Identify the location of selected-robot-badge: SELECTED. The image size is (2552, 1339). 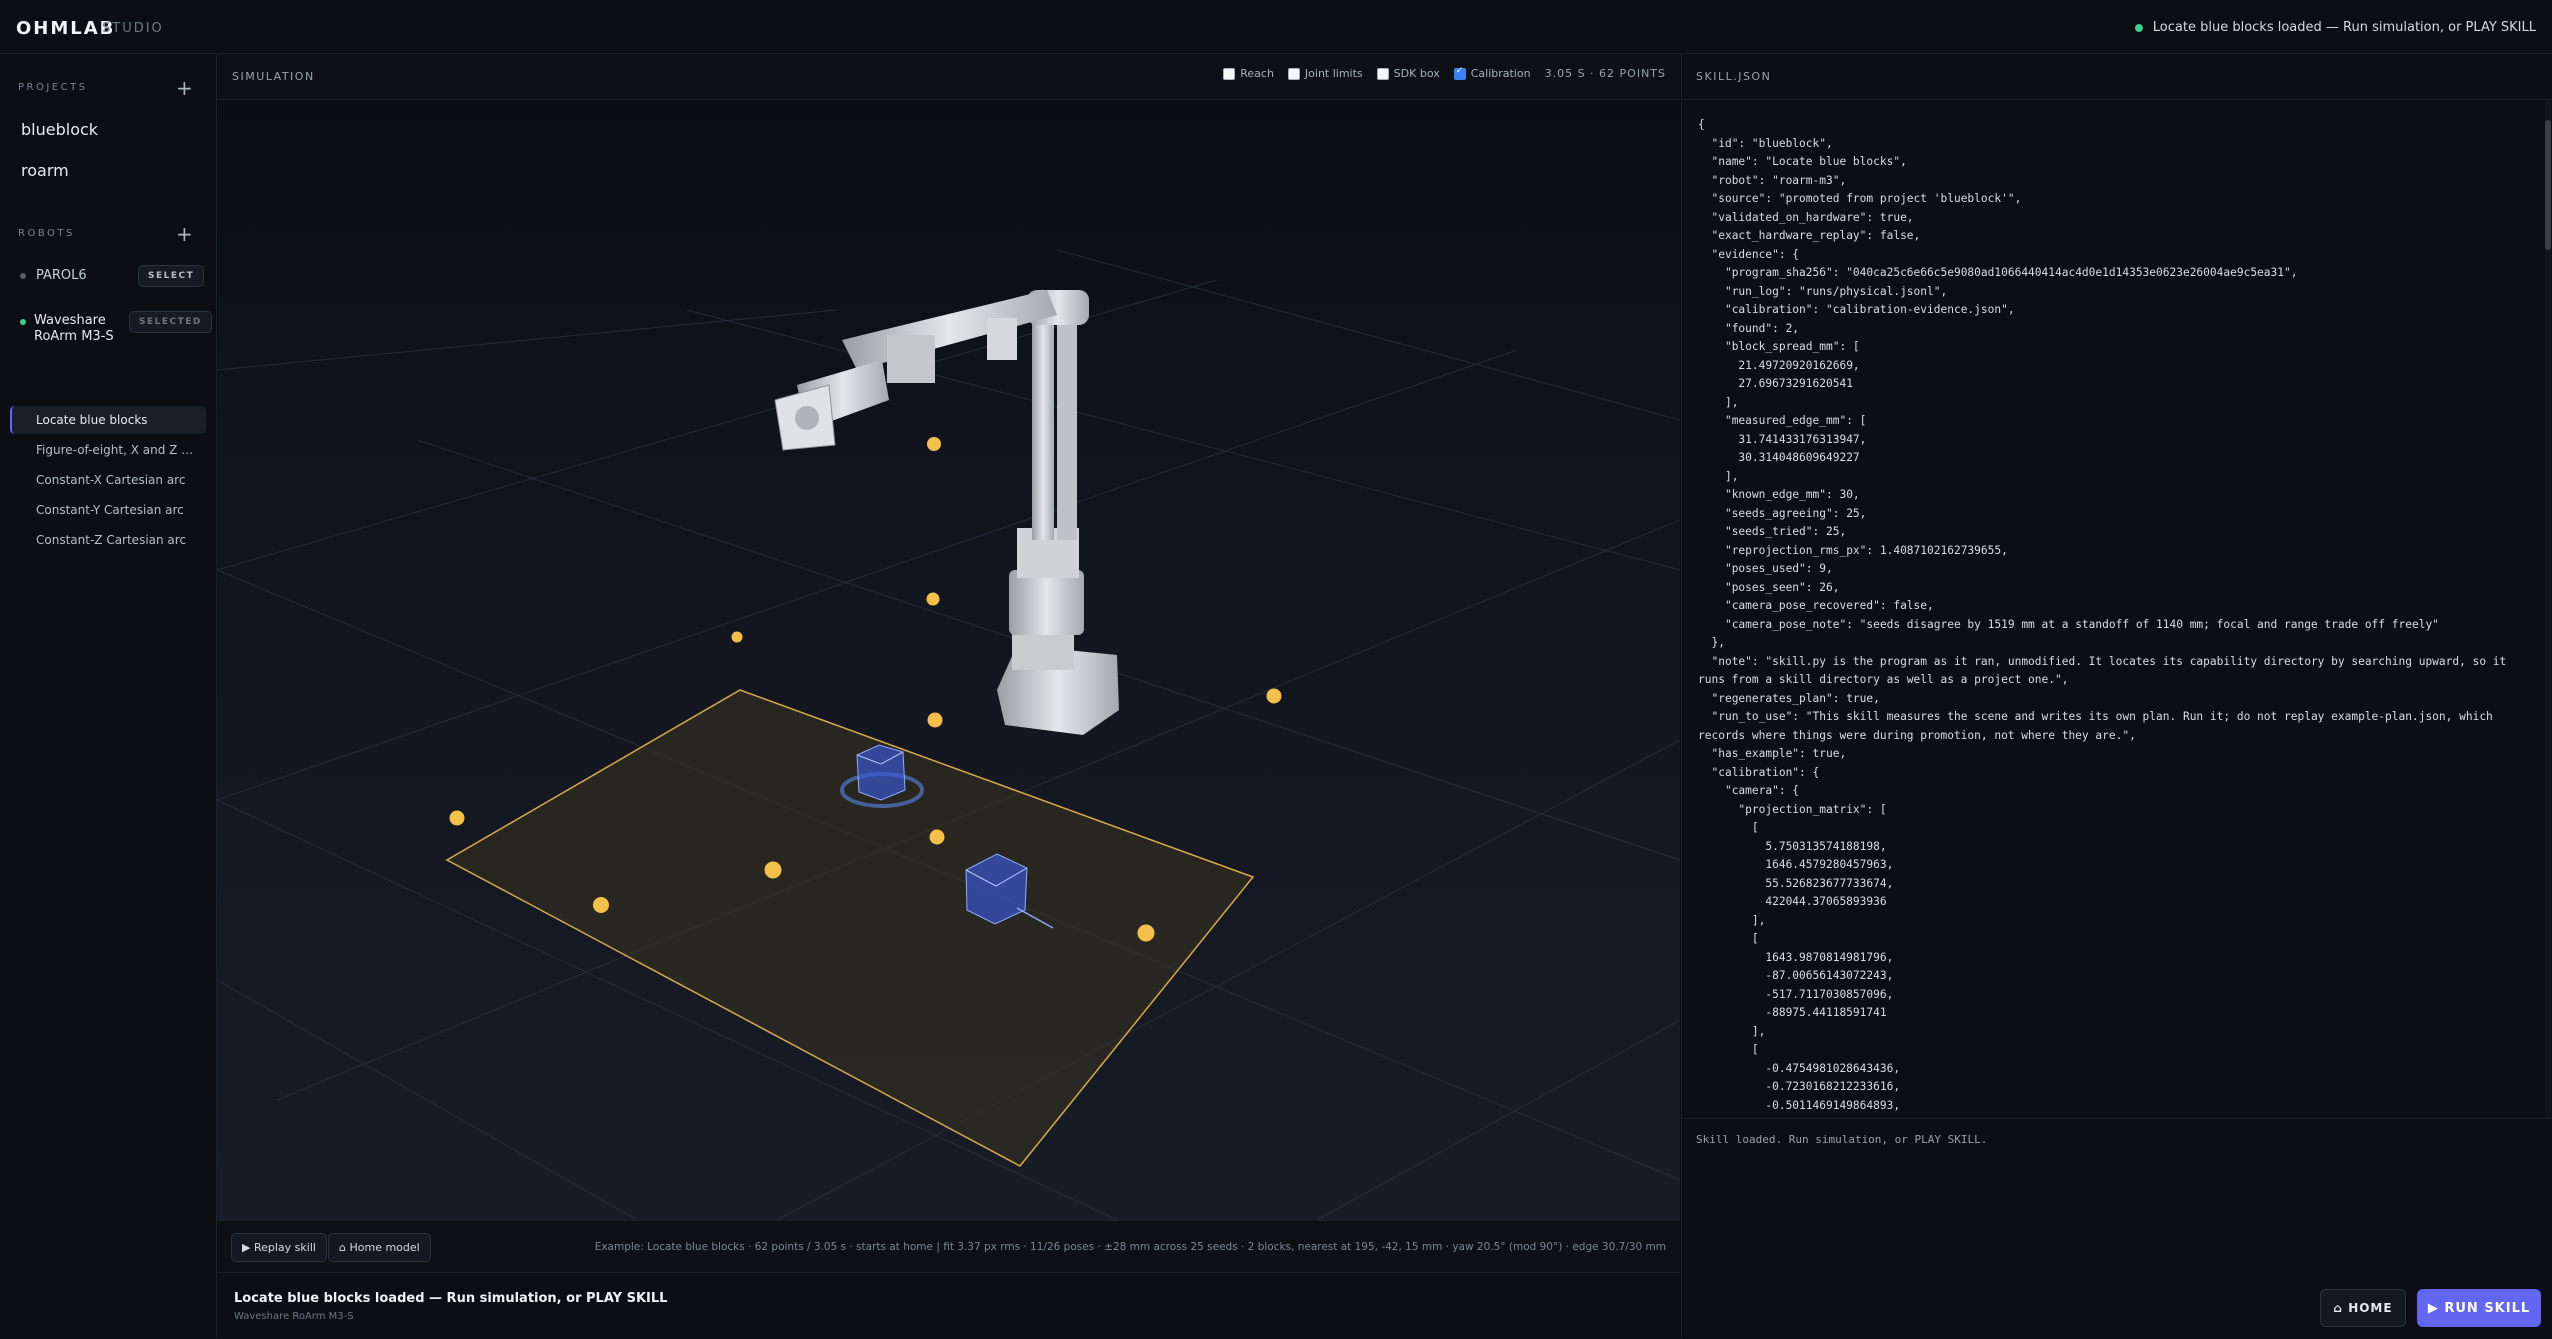
(170, 322).